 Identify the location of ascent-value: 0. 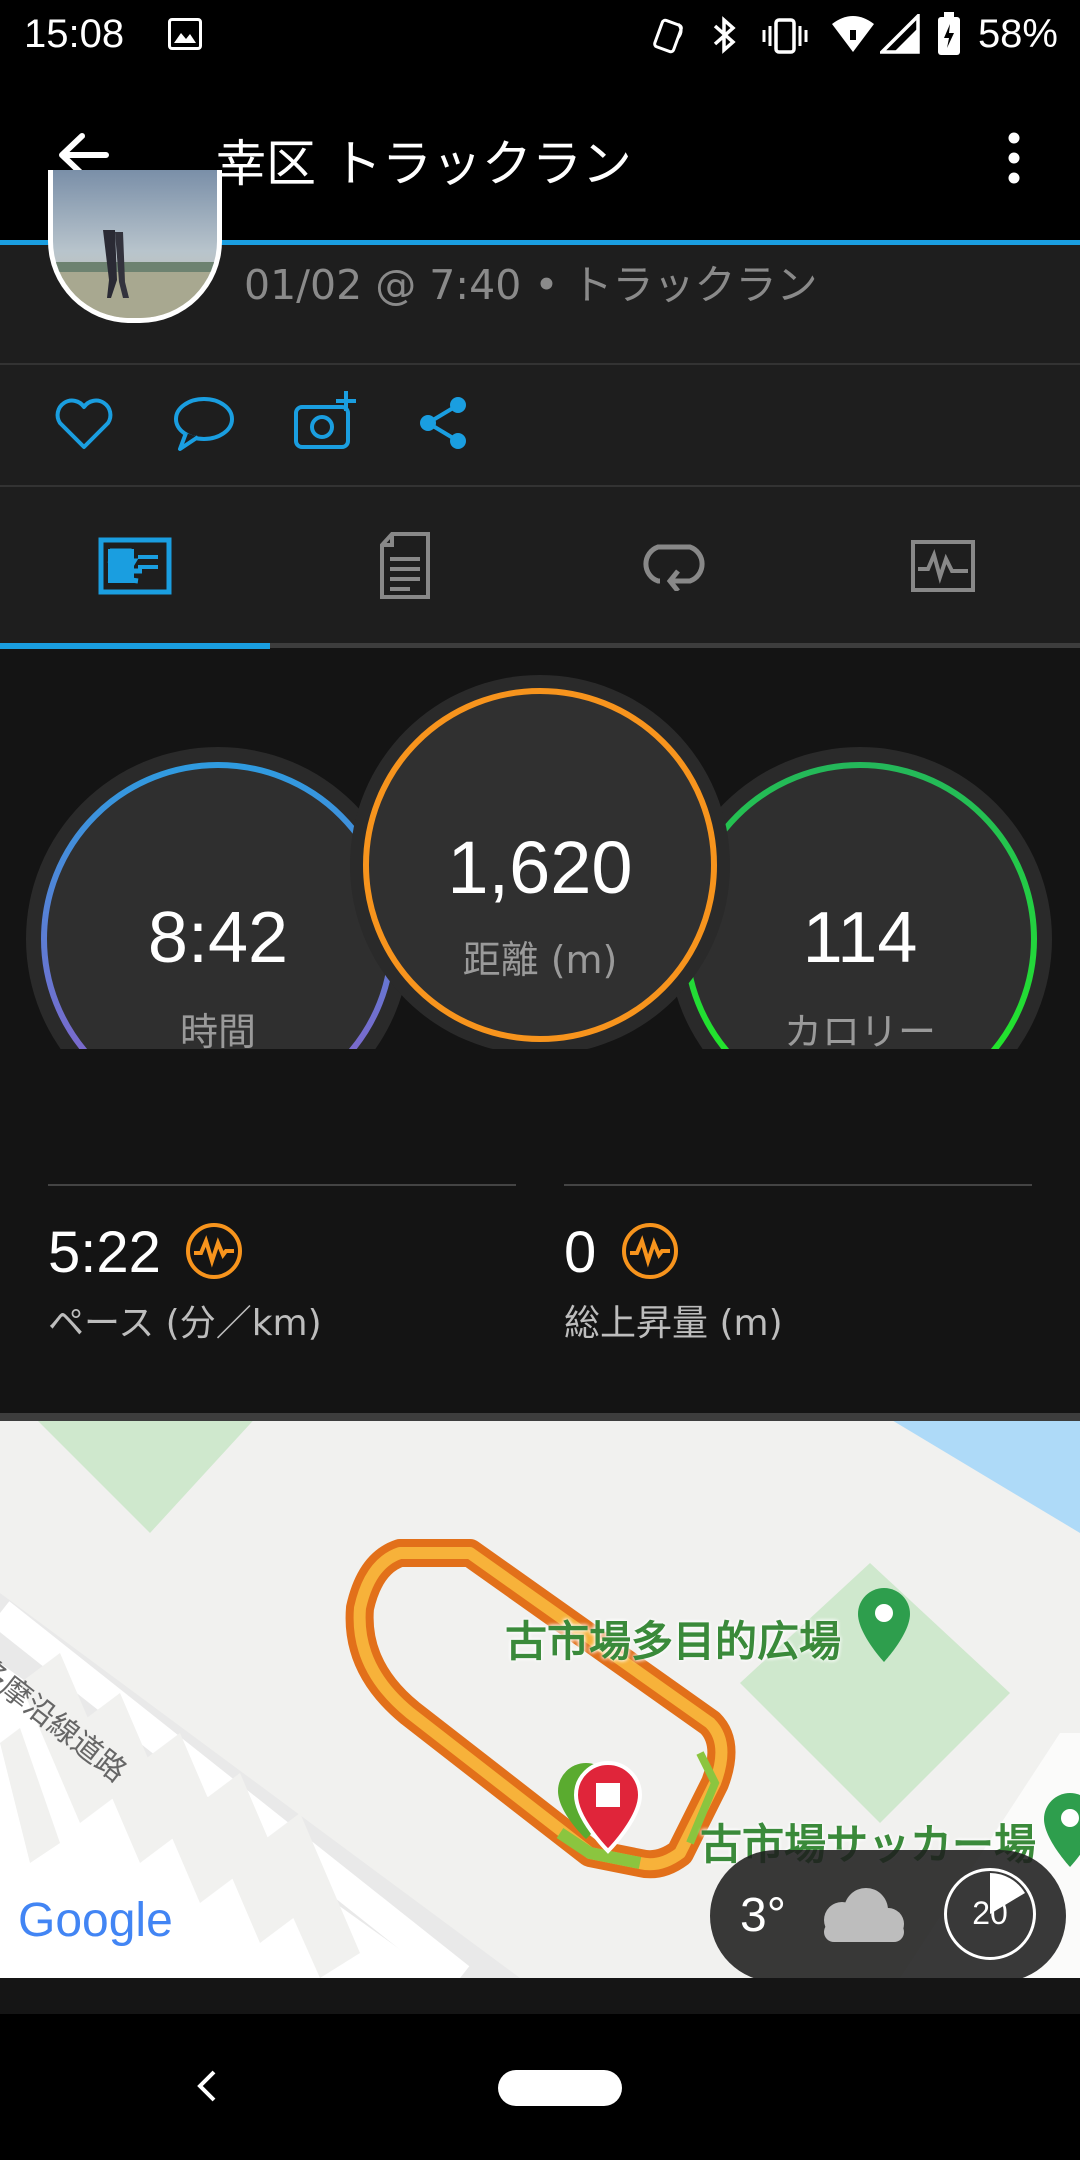
(580, 1252).